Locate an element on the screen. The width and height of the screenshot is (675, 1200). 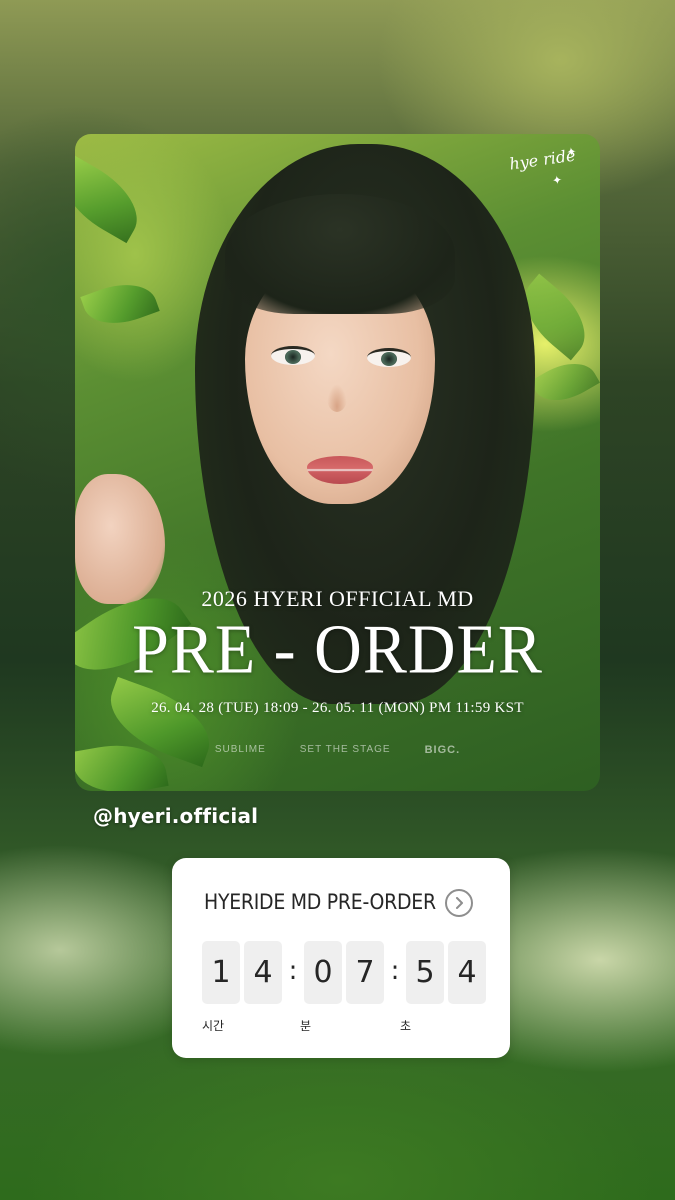
portrait-nose is located at coordinates (337, 398).